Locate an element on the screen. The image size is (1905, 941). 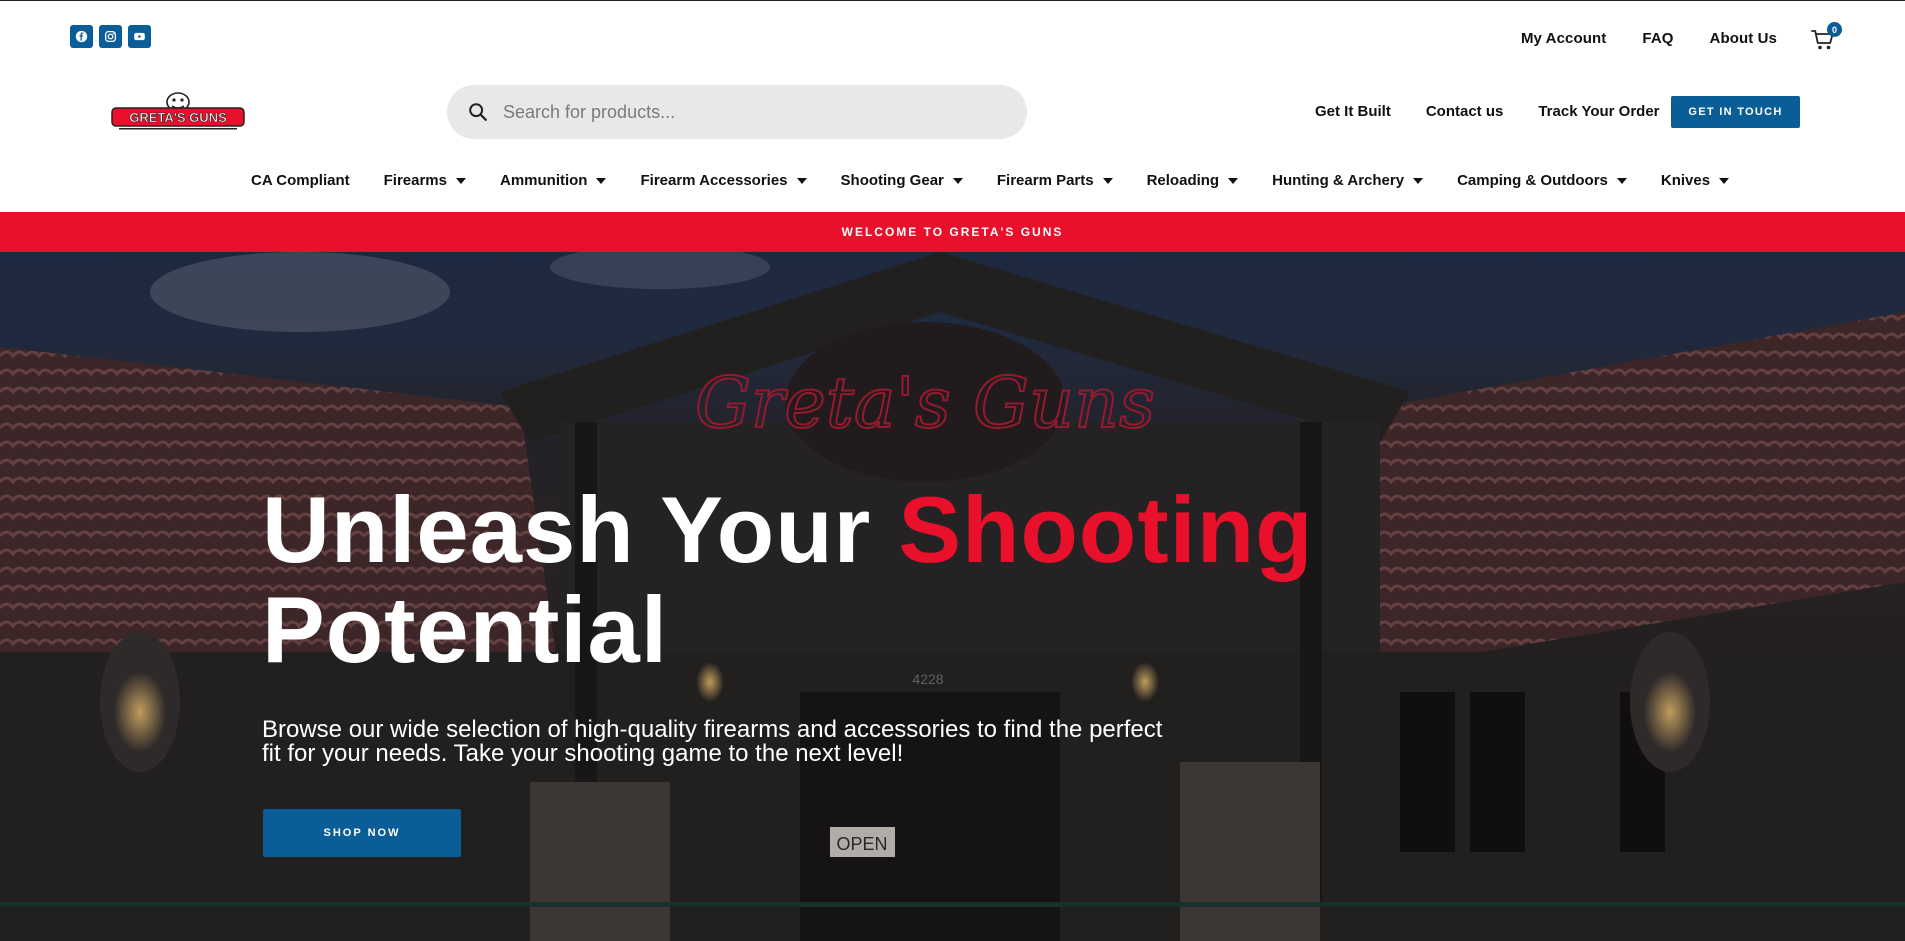
nav-label: Firearm Parts is located at coordinates (1045, 180).